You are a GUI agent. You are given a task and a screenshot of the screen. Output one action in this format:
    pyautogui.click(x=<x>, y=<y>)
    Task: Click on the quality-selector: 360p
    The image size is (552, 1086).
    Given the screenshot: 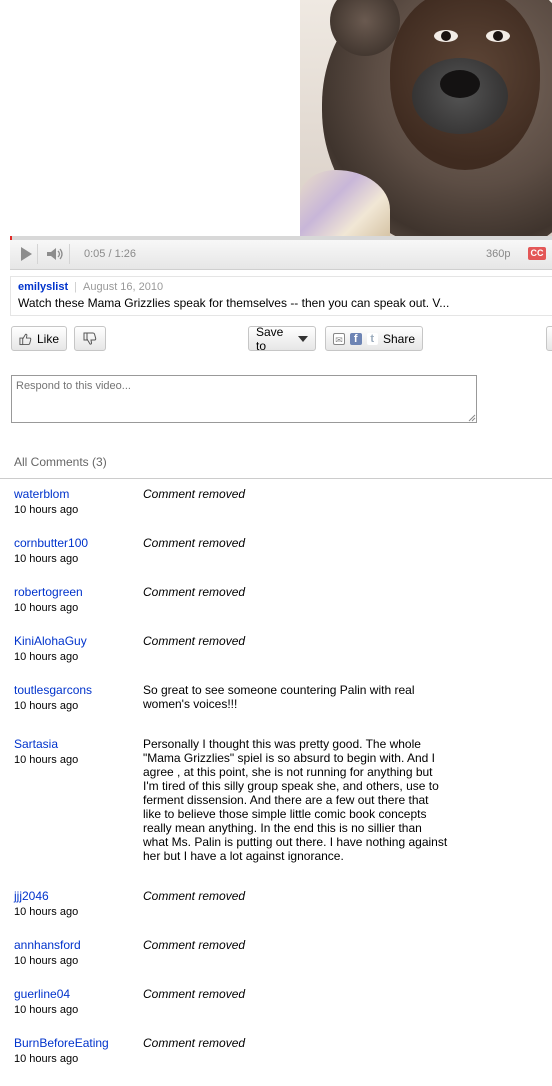 What is the action you would take?
    pyautogui.click(x=498, y=254)
    